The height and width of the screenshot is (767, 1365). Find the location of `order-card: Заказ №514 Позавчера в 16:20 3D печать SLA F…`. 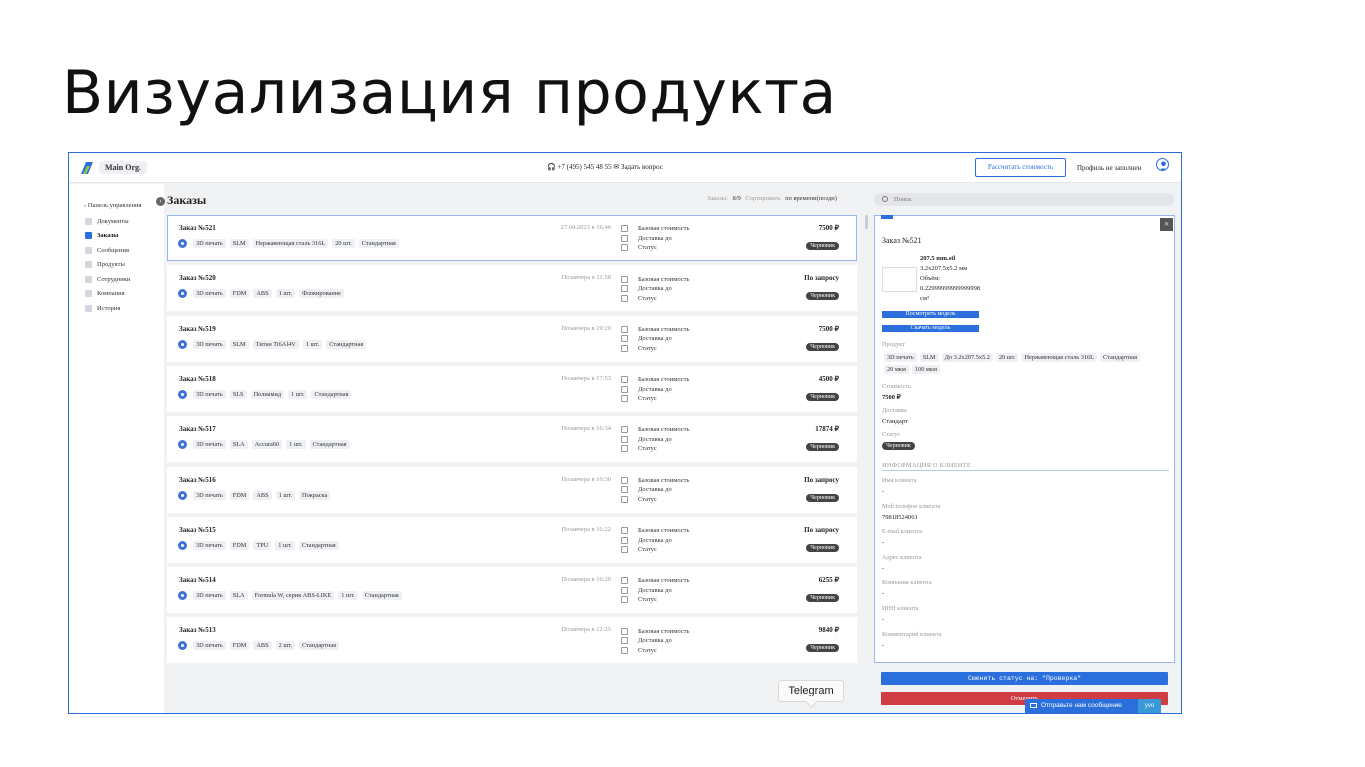

order-card: Заказ №514 Позавчера в 16:20 3D печать SLA F… is located at coordinates (512, 590).